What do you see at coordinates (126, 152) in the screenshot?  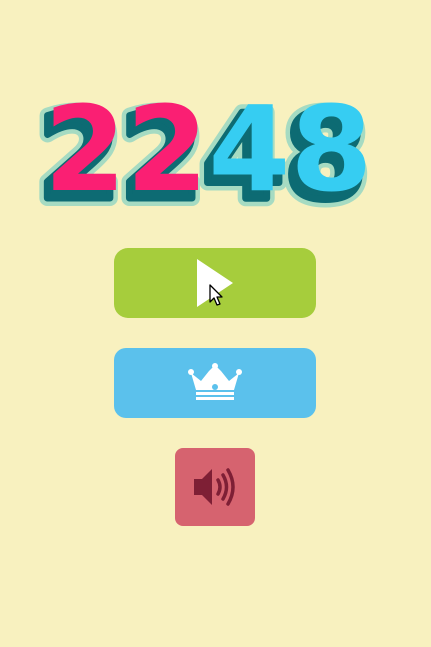 I see `logo-part-pink: 22` at bounding box center [126, 152].